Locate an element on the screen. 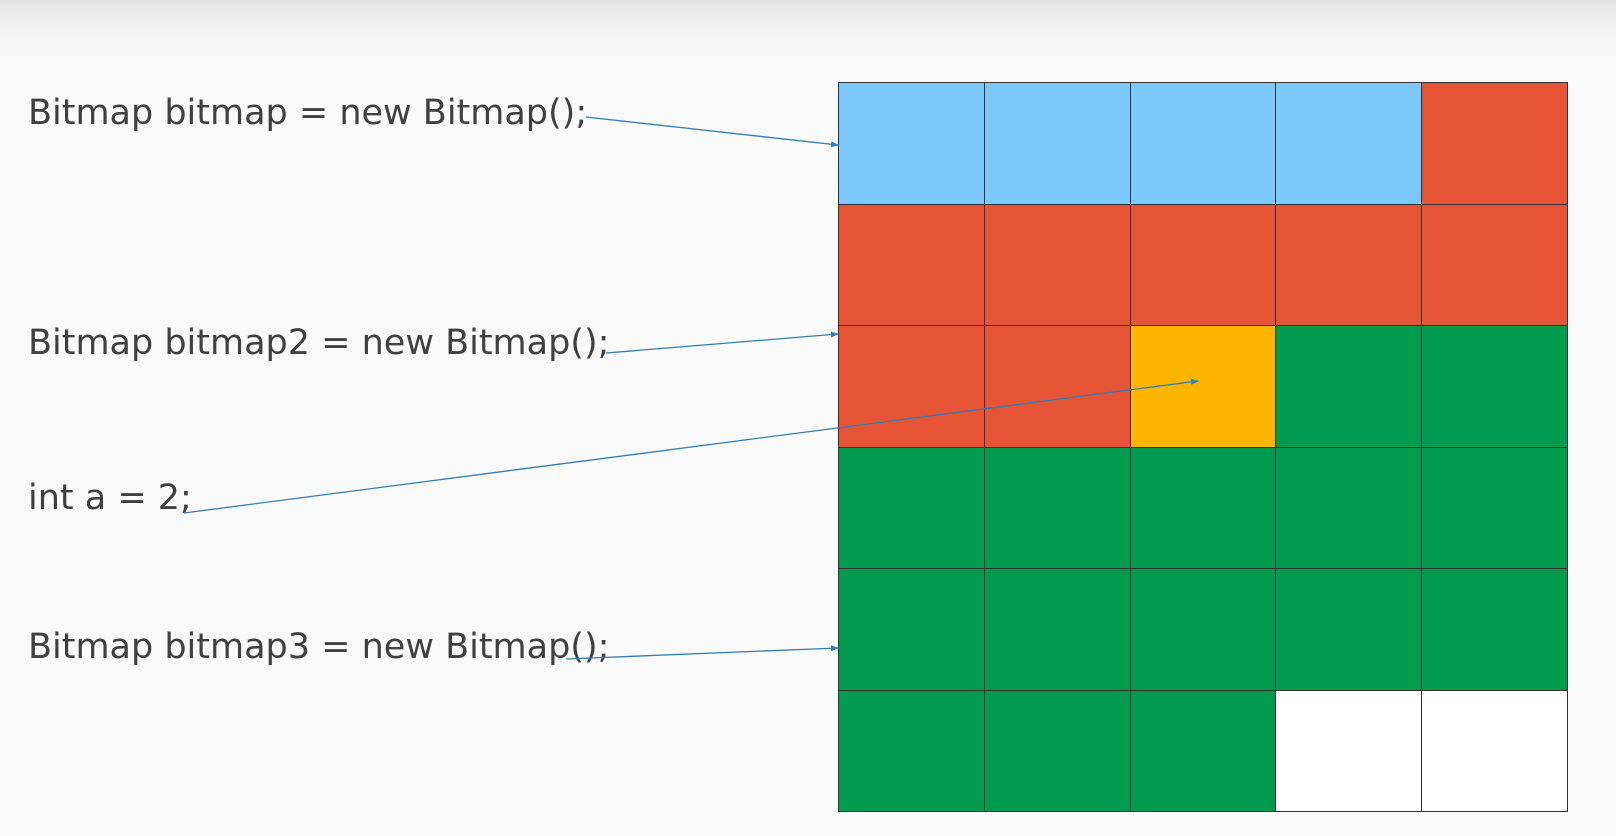 The height and width of the screenshot is (836, 1616). arrow-bitmap is located at coordinates (712, 132).